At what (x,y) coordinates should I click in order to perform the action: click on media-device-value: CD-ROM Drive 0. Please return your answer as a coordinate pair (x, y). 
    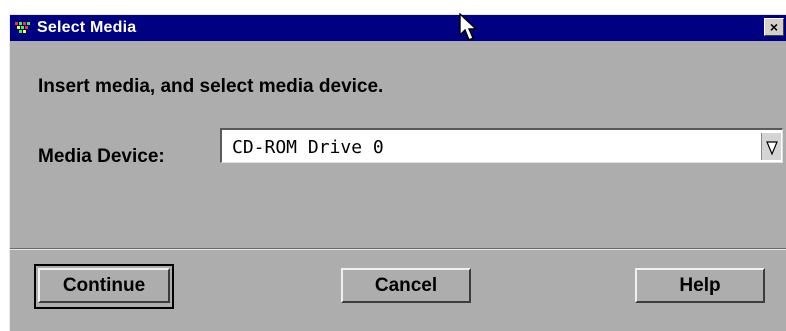
    Looking at the image, I should click on (308, 147).